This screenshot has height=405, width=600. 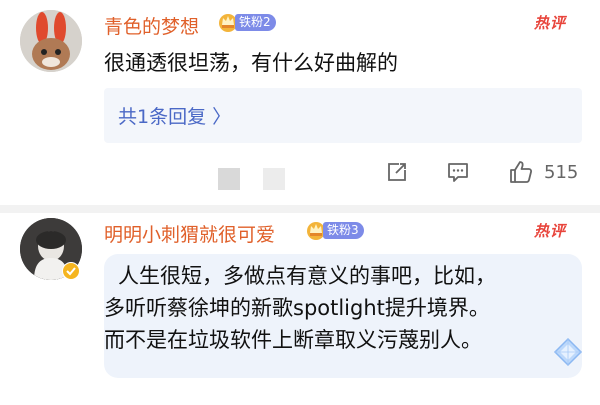 What do you see at coordinates (458, 172) in the screenshot?
I see `comment-icon` at bounding box center [458, 172].